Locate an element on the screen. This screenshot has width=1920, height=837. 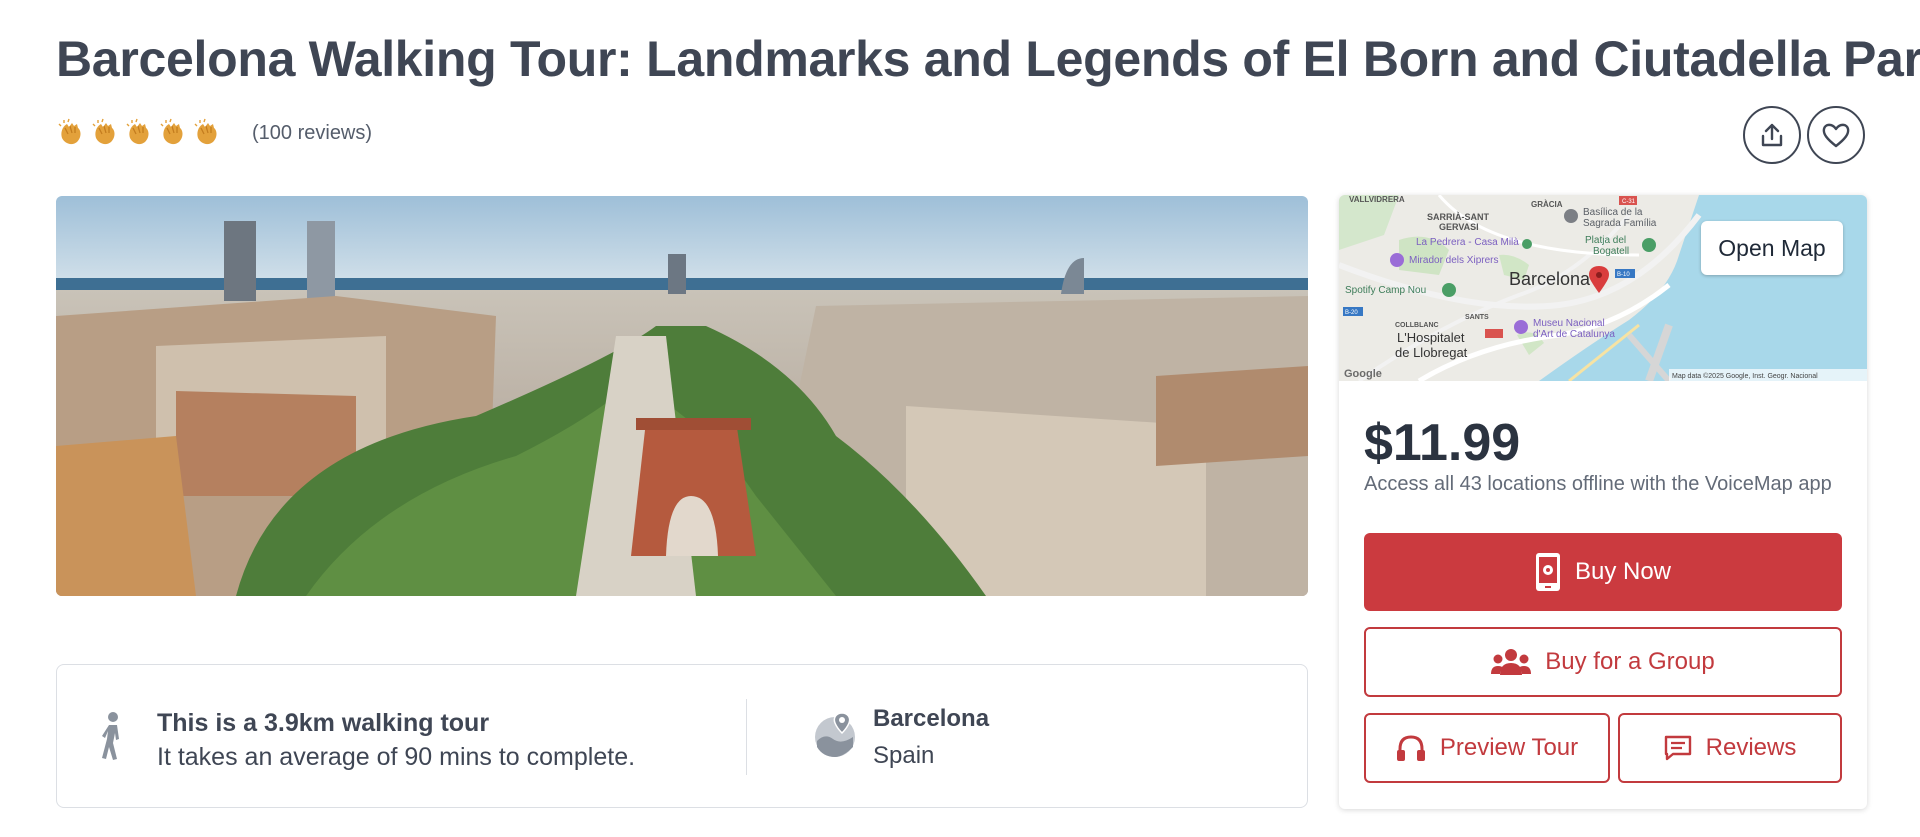
map-label: Basílica de la is located at coordinates (1613, 212).